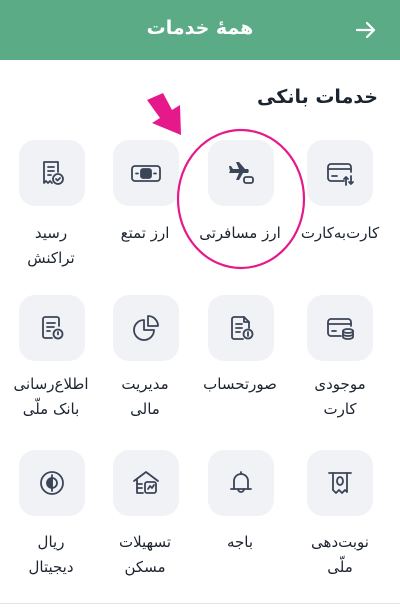 This screenshot has width=400, height=610. What do you see at coordinates (145, 396) in the screenshot?
I see `service-label: مدیریت مالی` at bounding box center [145, 396].